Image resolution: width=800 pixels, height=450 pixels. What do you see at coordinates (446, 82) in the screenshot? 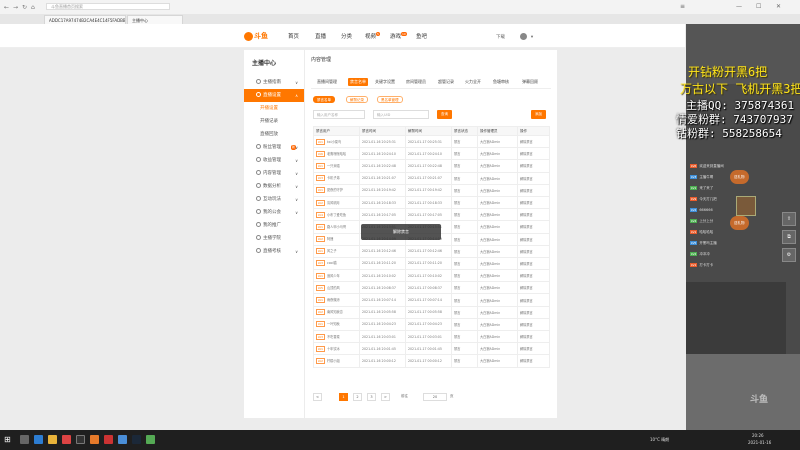
I see `sub-tab: 超管记录` at bounding box center [446, 82].